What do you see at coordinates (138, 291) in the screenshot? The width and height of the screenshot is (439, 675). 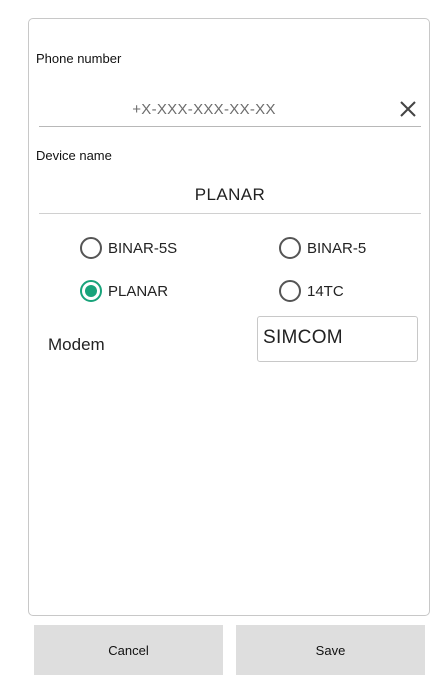 I see `radio-label: PLANAR` at bounding box center [138, 291].